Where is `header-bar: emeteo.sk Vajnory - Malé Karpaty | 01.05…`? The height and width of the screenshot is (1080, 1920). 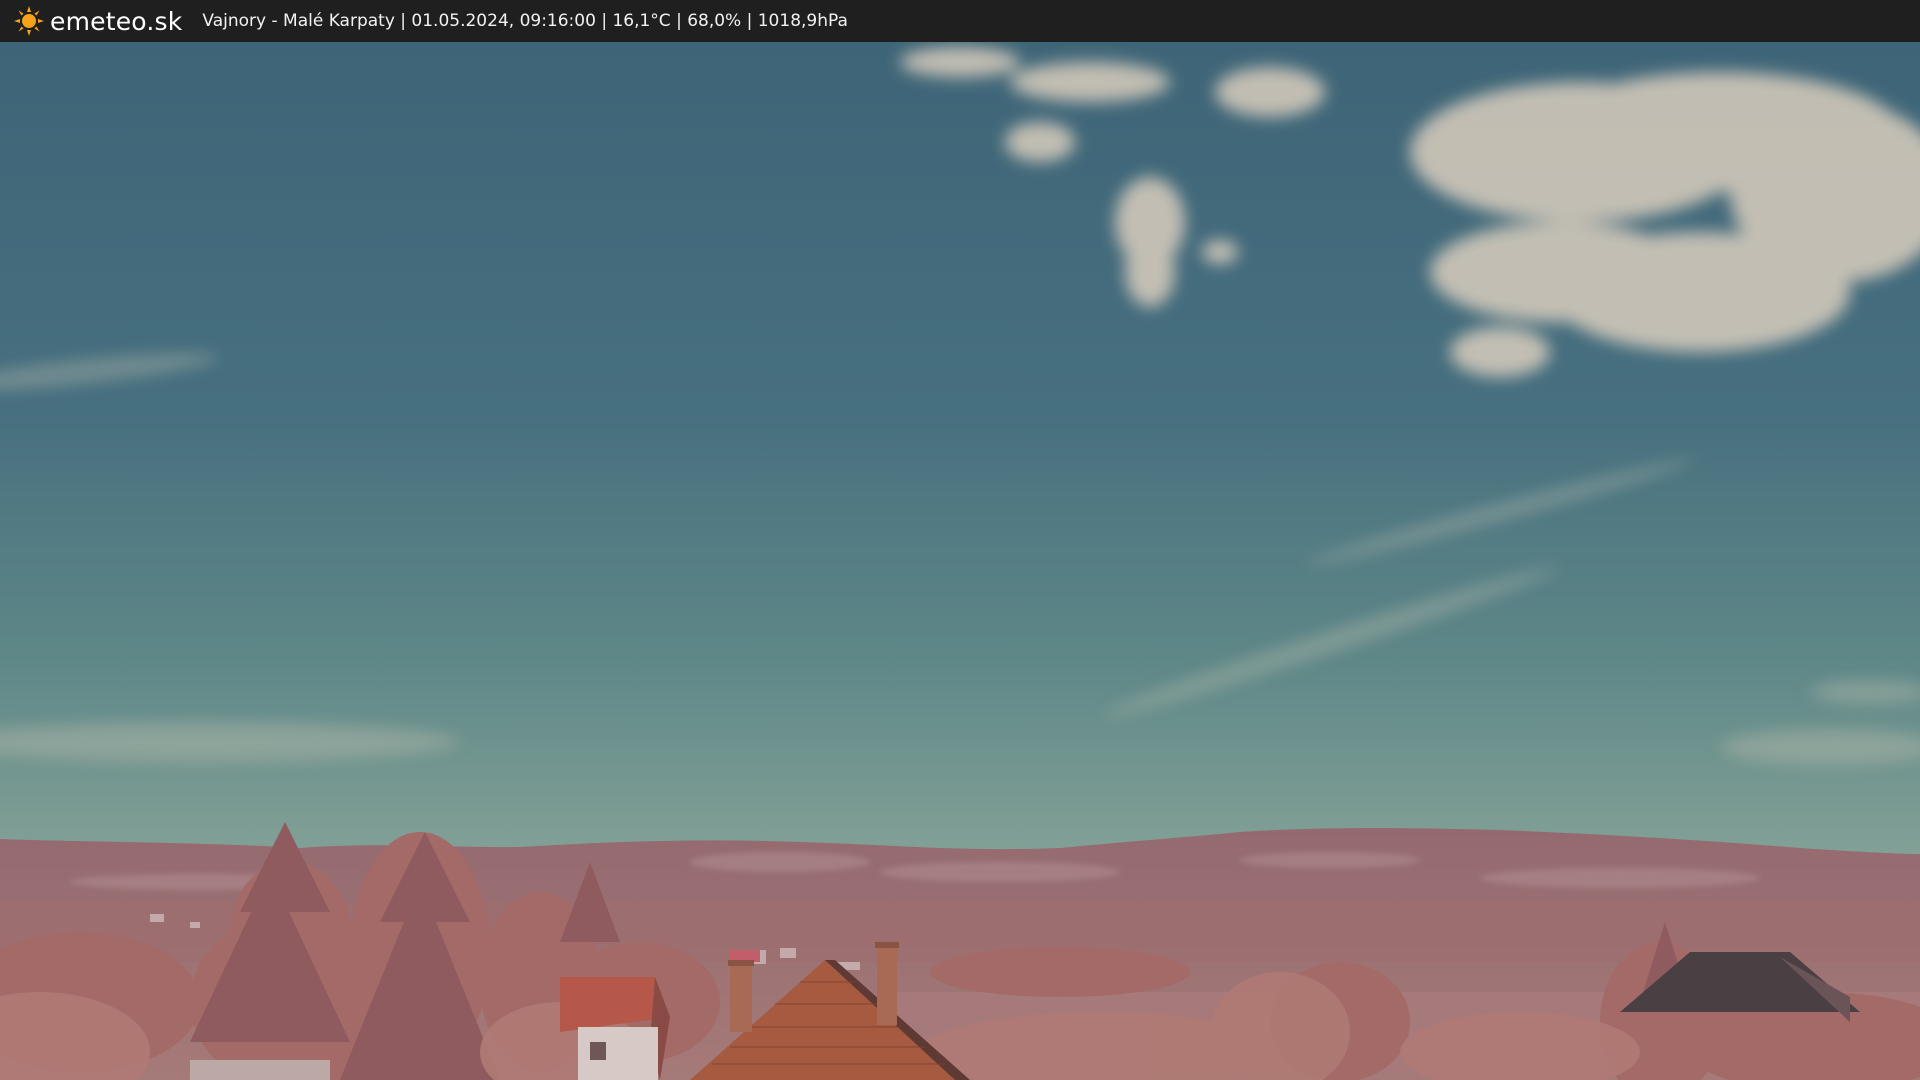 header-bar: emeteo.sk Vajnory - Malé Karpaty | 01.05… is located at coordinates (960, 21).